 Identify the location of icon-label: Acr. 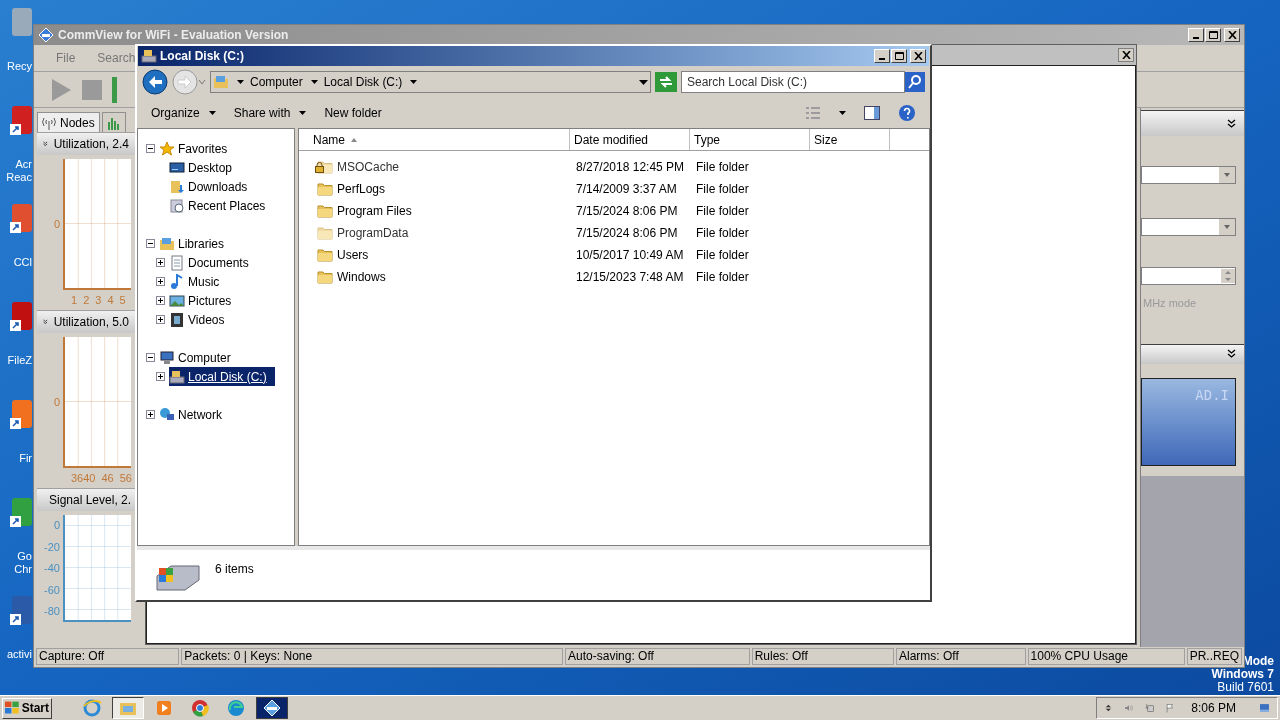
(23, 164).